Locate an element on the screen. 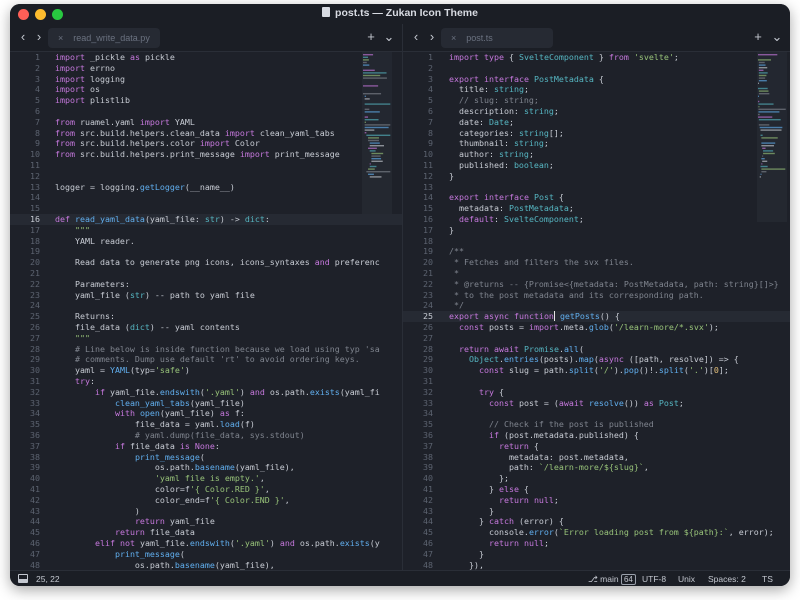 The height and width of the screenshot is (600, 800). code-line: 16 default: SvelteComponent; is located at coordinates (596, 219).